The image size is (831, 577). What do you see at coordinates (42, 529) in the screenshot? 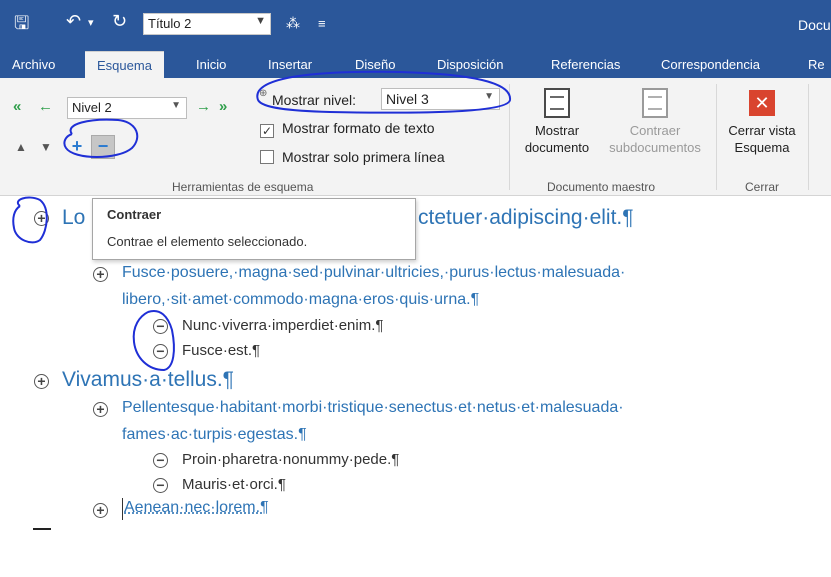
I see `end-of-document-marker` at bounding box center [42, 529].